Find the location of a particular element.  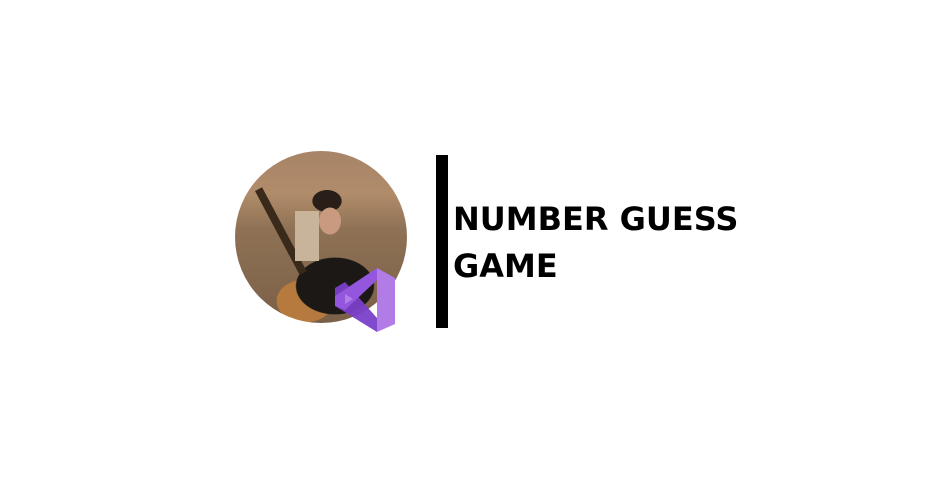

visual-studio-logo-icon is located at coordinates (365, 300).